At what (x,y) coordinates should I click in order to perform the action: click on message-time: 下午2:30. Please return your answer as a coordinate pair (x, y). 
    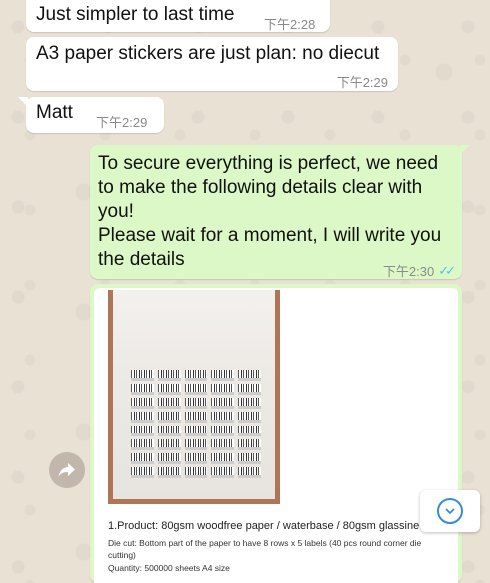
    Looking at the image, I should click on (408, 271).